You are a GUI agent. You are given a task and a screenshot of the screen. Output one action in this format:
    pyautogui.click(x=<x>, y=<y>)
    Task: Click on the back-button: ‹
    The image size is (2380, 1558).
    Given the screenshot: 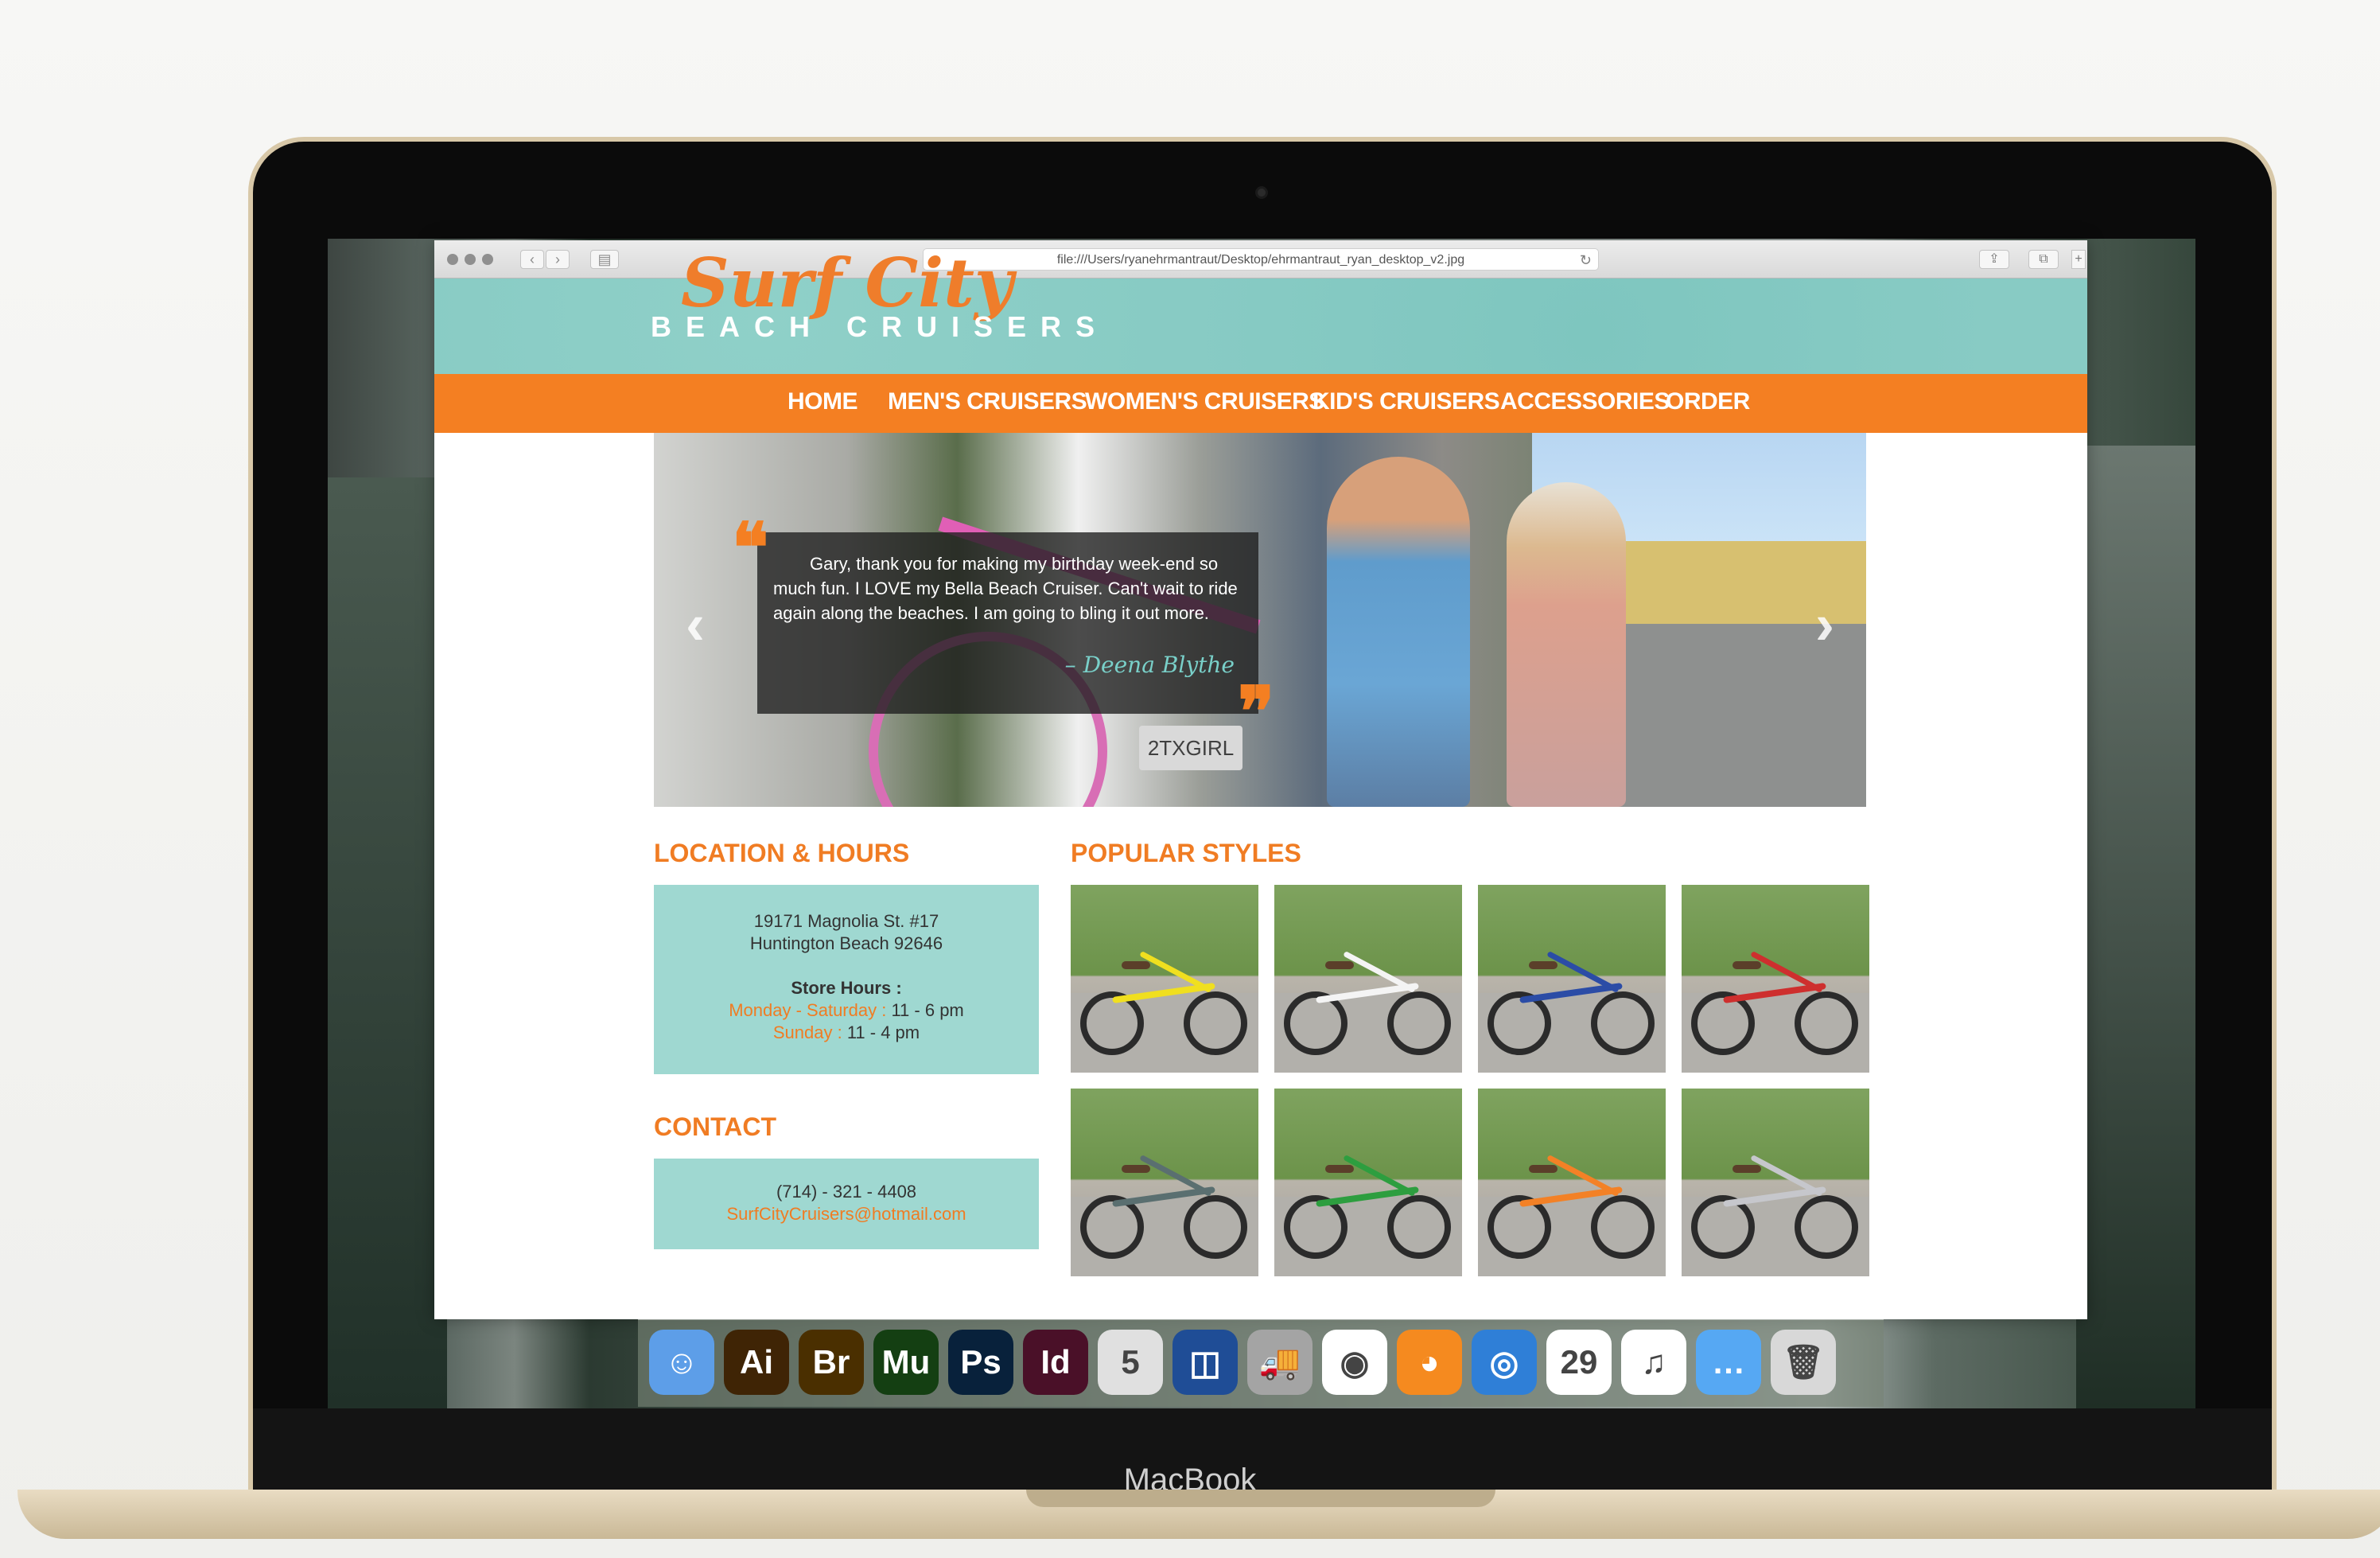 What is the action you would take?
    pyautogui.click(x=532, y=260)
    